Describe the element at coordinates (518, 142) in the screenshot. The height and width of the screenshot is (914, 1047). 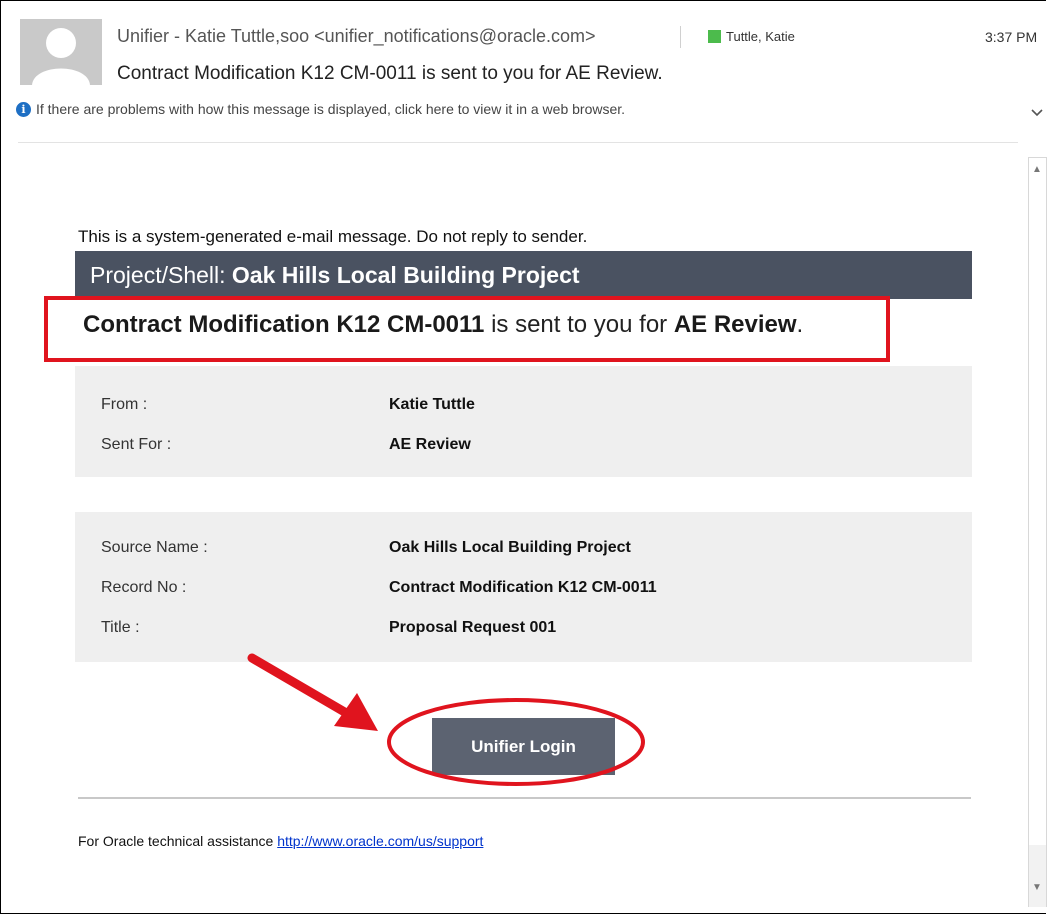
I see `header-separator` at that location.